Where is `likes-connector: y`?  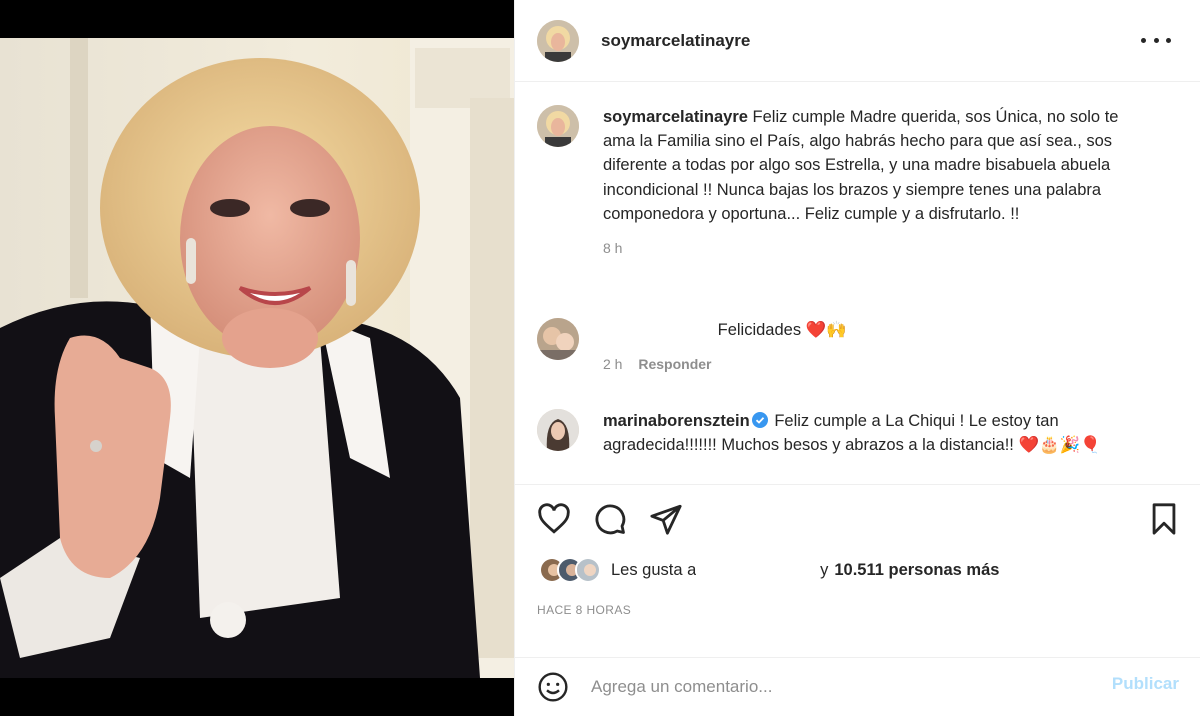
likes-connector: y is located at coordinates (824, 569).